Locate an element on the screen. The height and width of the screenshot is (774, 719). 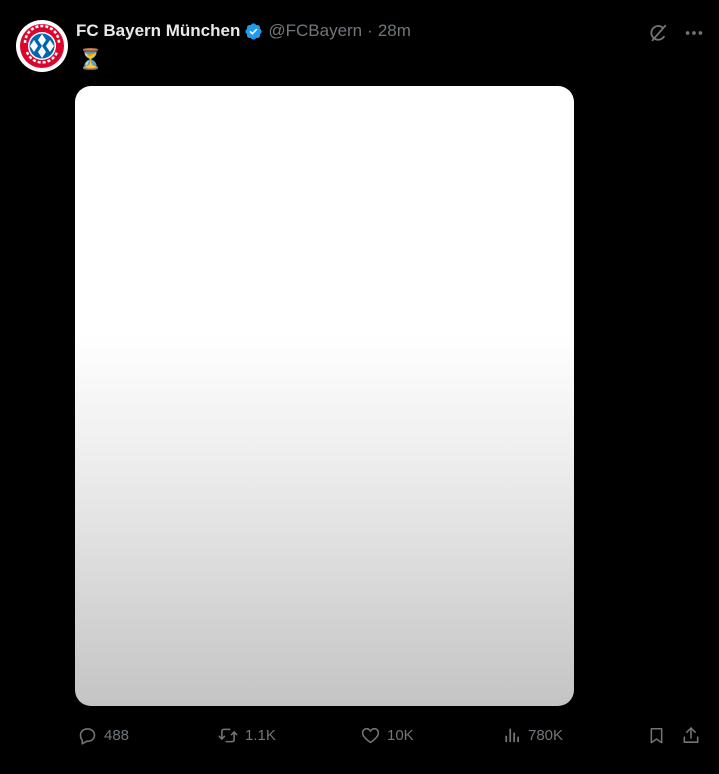
like-count: 10K is located at coordinates (400, 735).